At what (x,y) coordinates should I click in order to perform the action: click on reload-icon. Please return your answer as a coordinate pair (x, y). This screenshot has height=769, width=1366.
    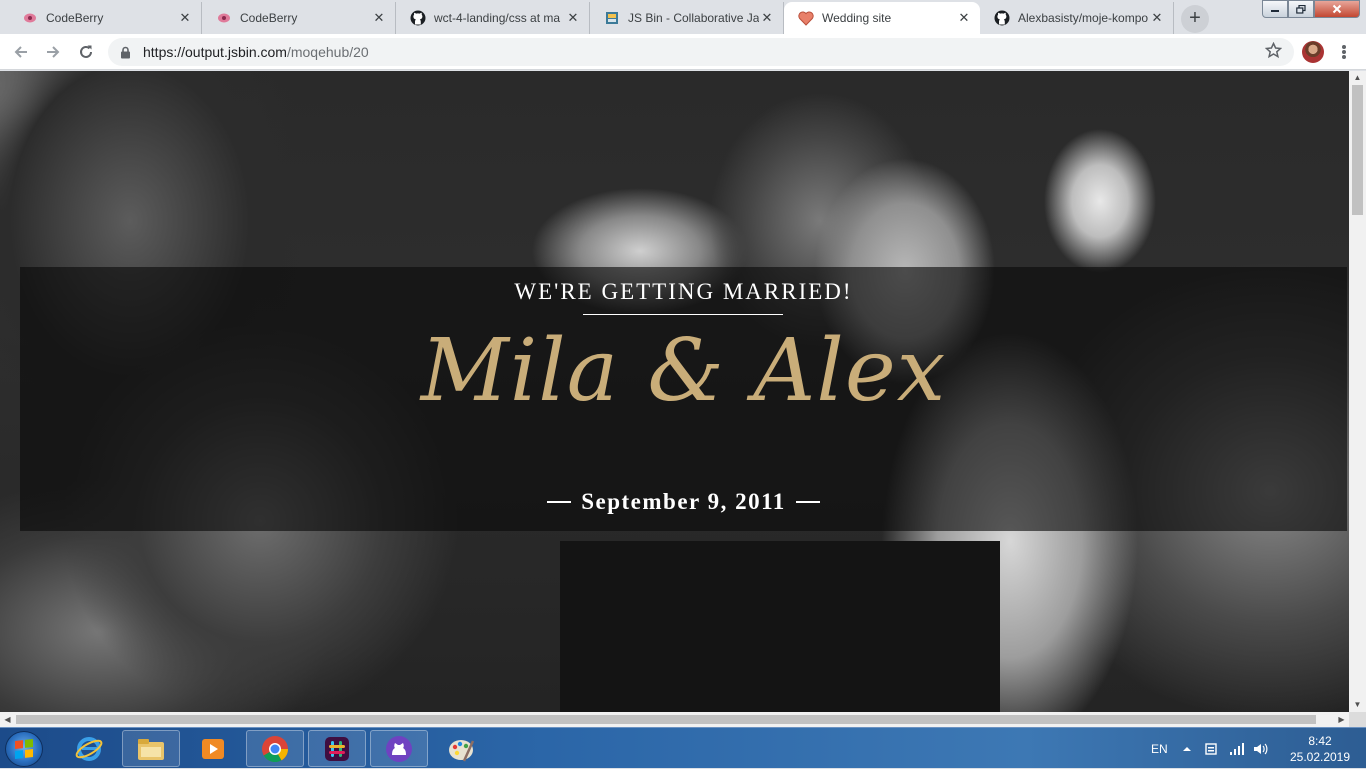
    Looking at the image, I should click on (86, 51).